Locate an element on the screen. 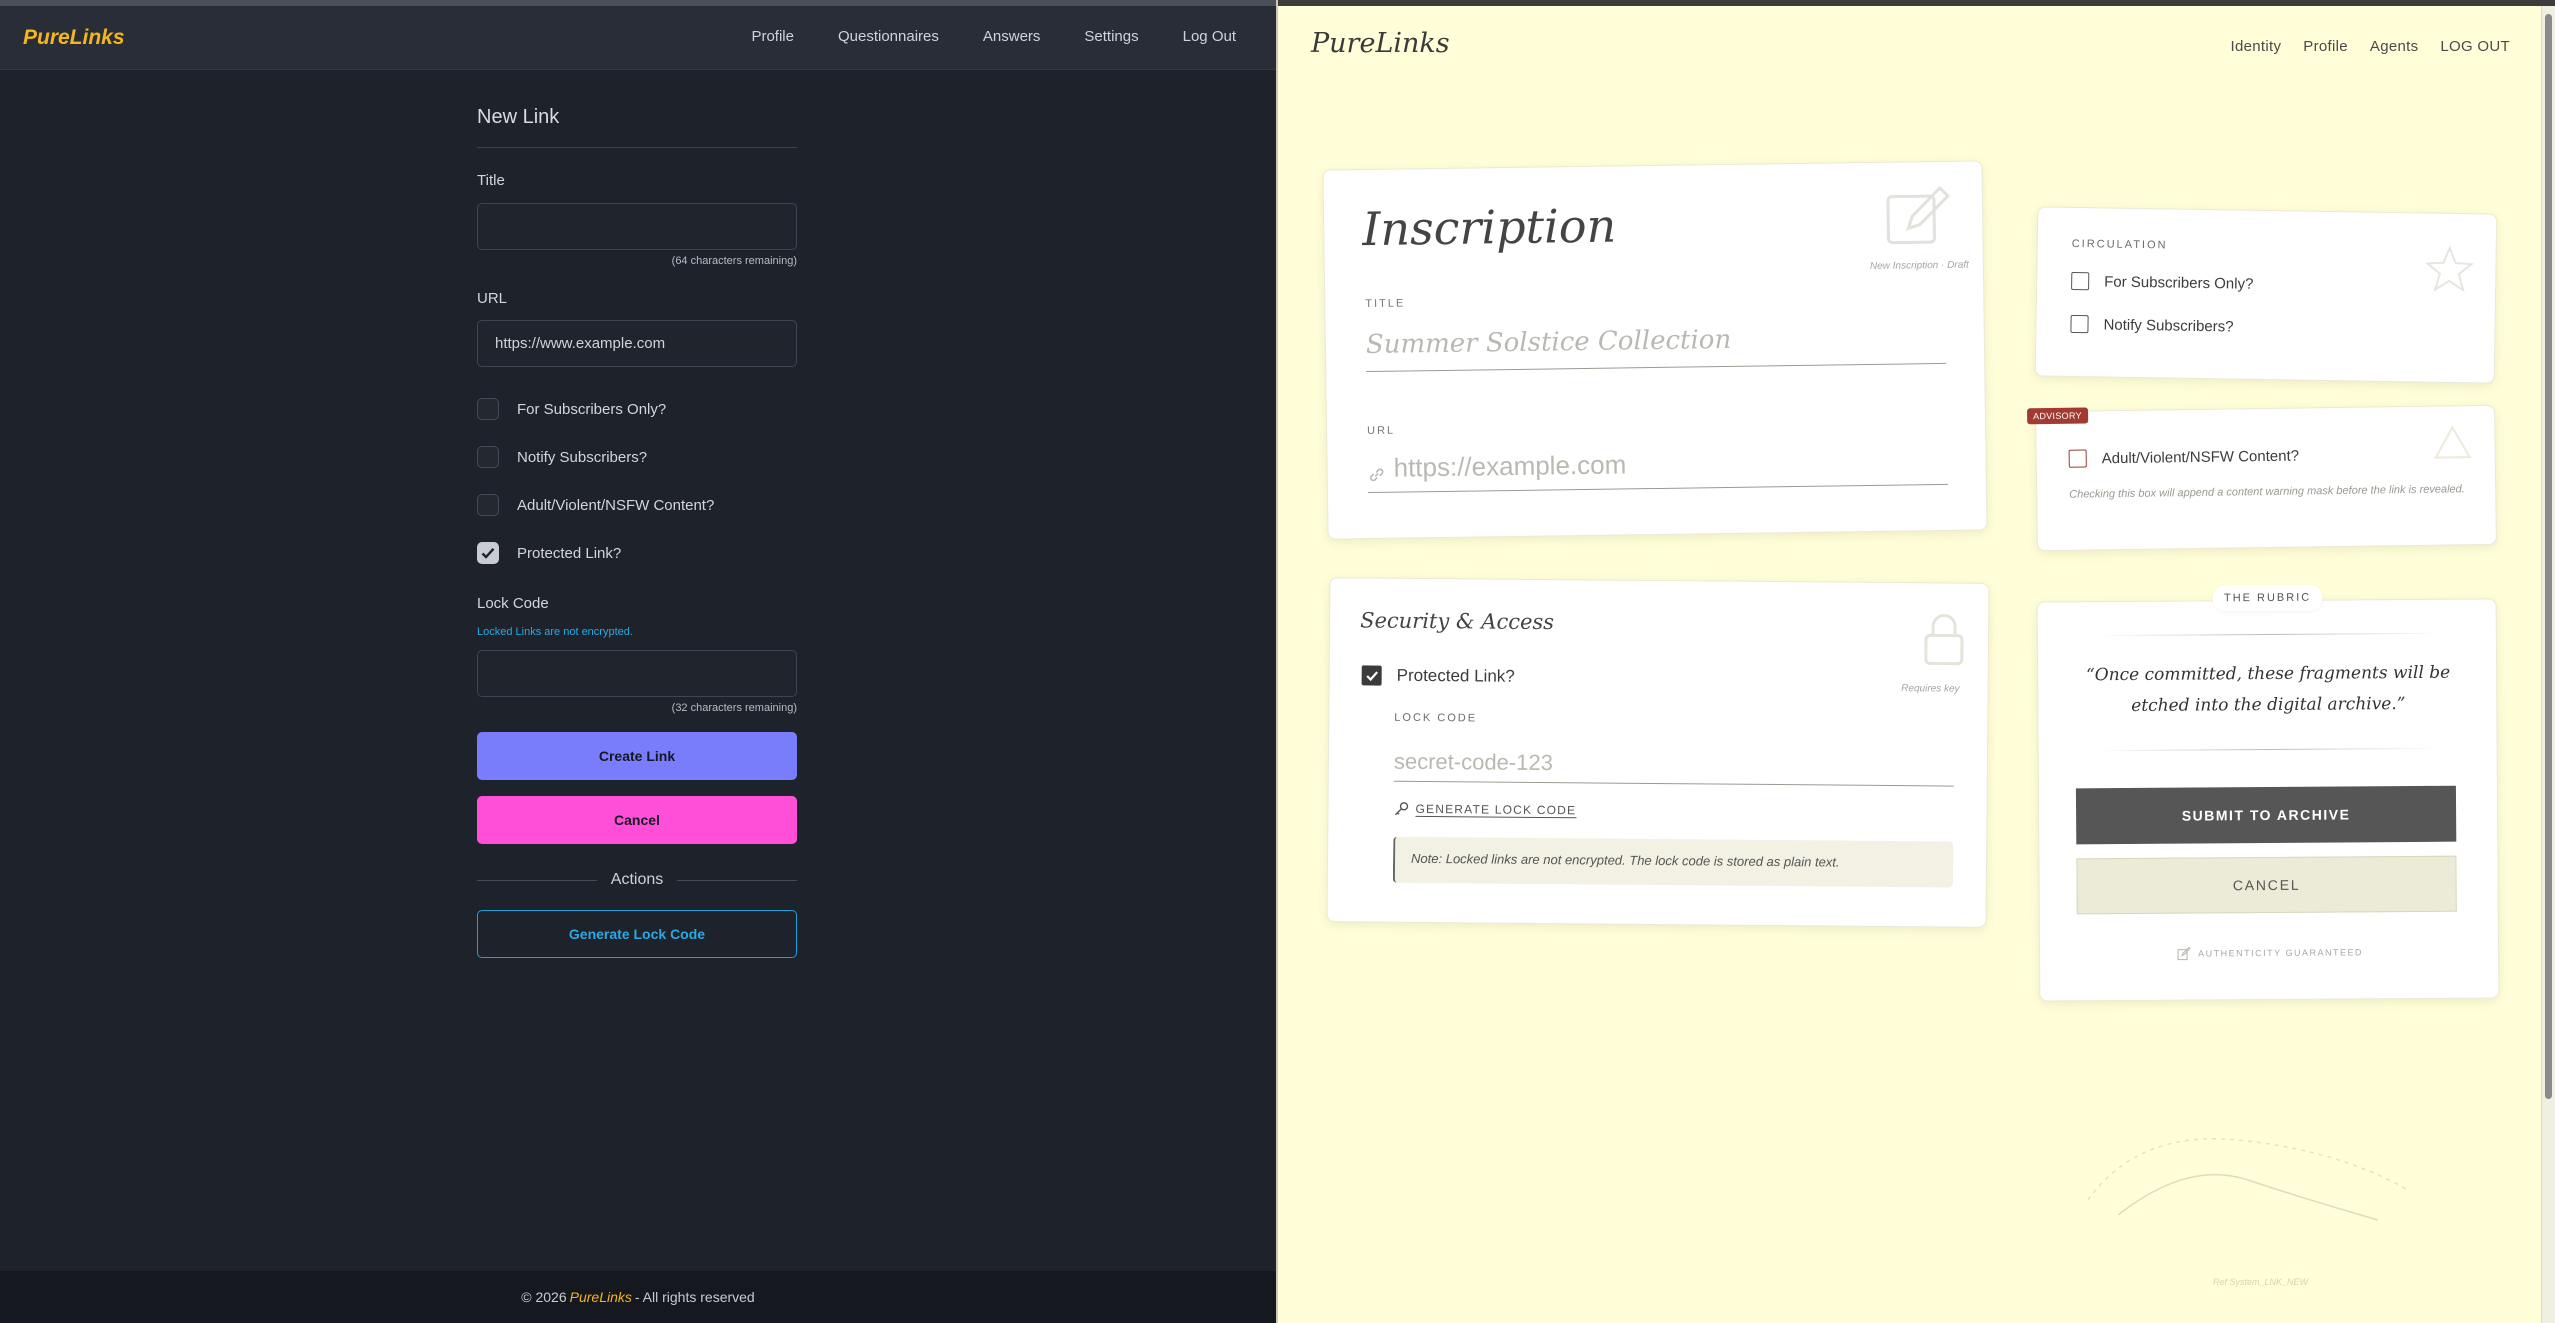 The image size is (2555, 1323). advisory-badge: ADVISORY is located at coordinates (2057, 416).